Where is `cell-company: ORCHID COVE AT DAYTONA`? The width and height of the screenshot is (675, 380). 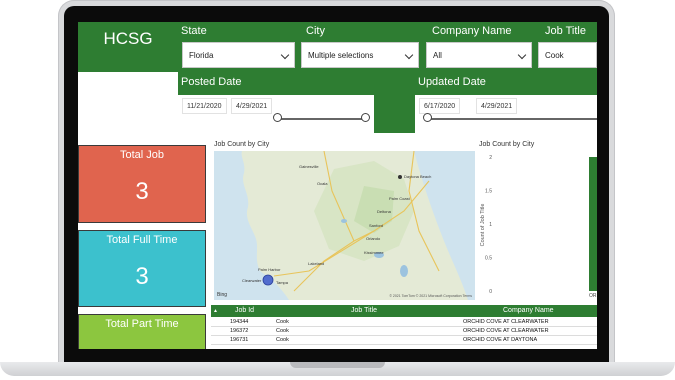
cell-company: ORCHID COVE AT DAYTONA is located at coordinates (500, 340).